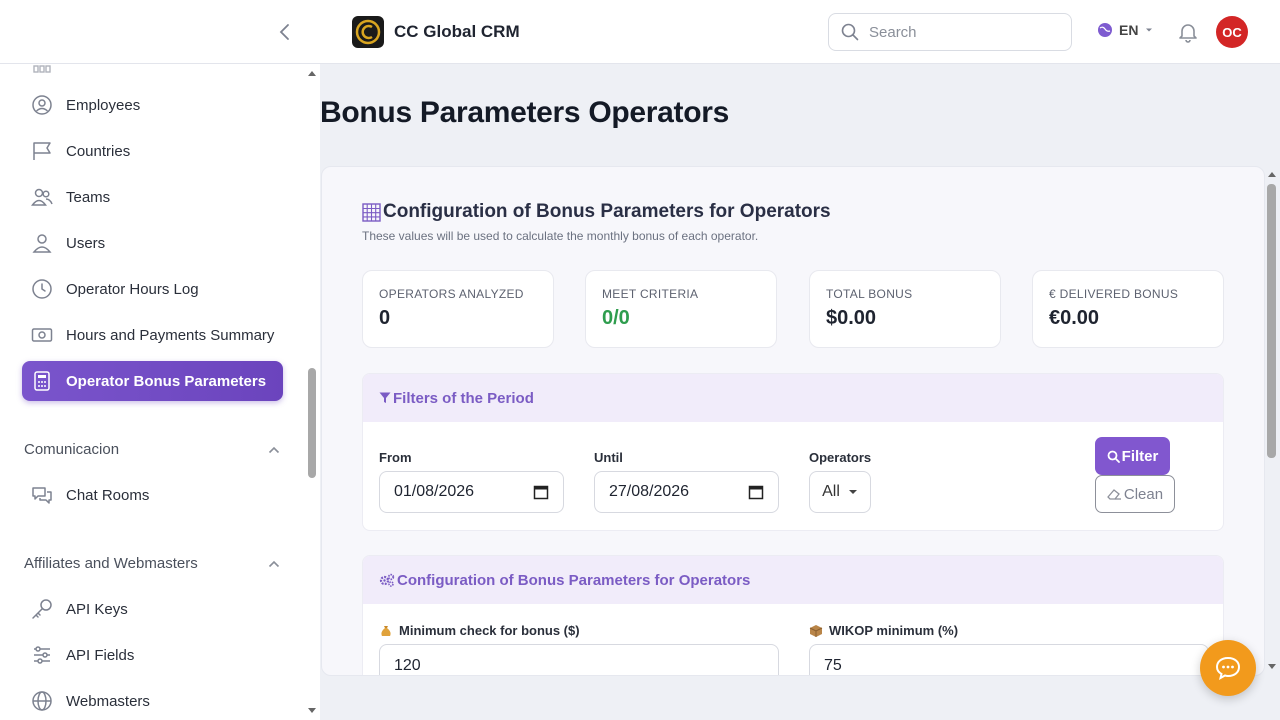 The width and height of the screenshot is (1280, 720). Describe the element at coordinates (1125, 30) in the screenshot. I see `language-selector: EN` at that location.